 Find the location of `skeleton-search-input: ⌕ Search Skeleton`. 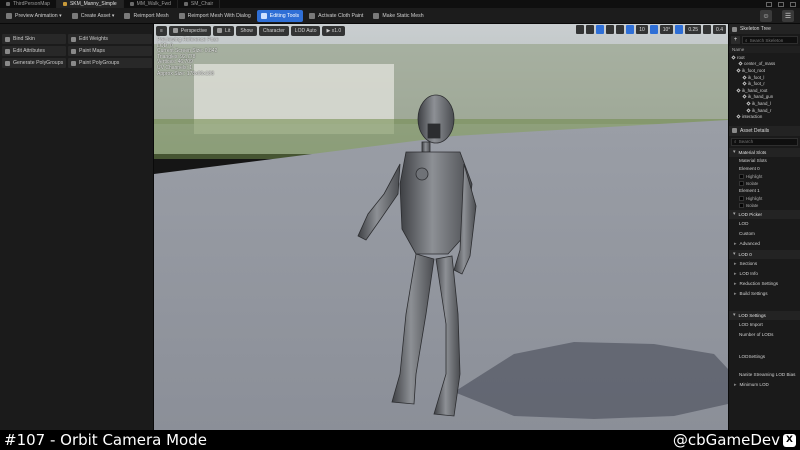

skeleton-search-input: ⌕ Search Skeleton is located at coordinates (770, 40).